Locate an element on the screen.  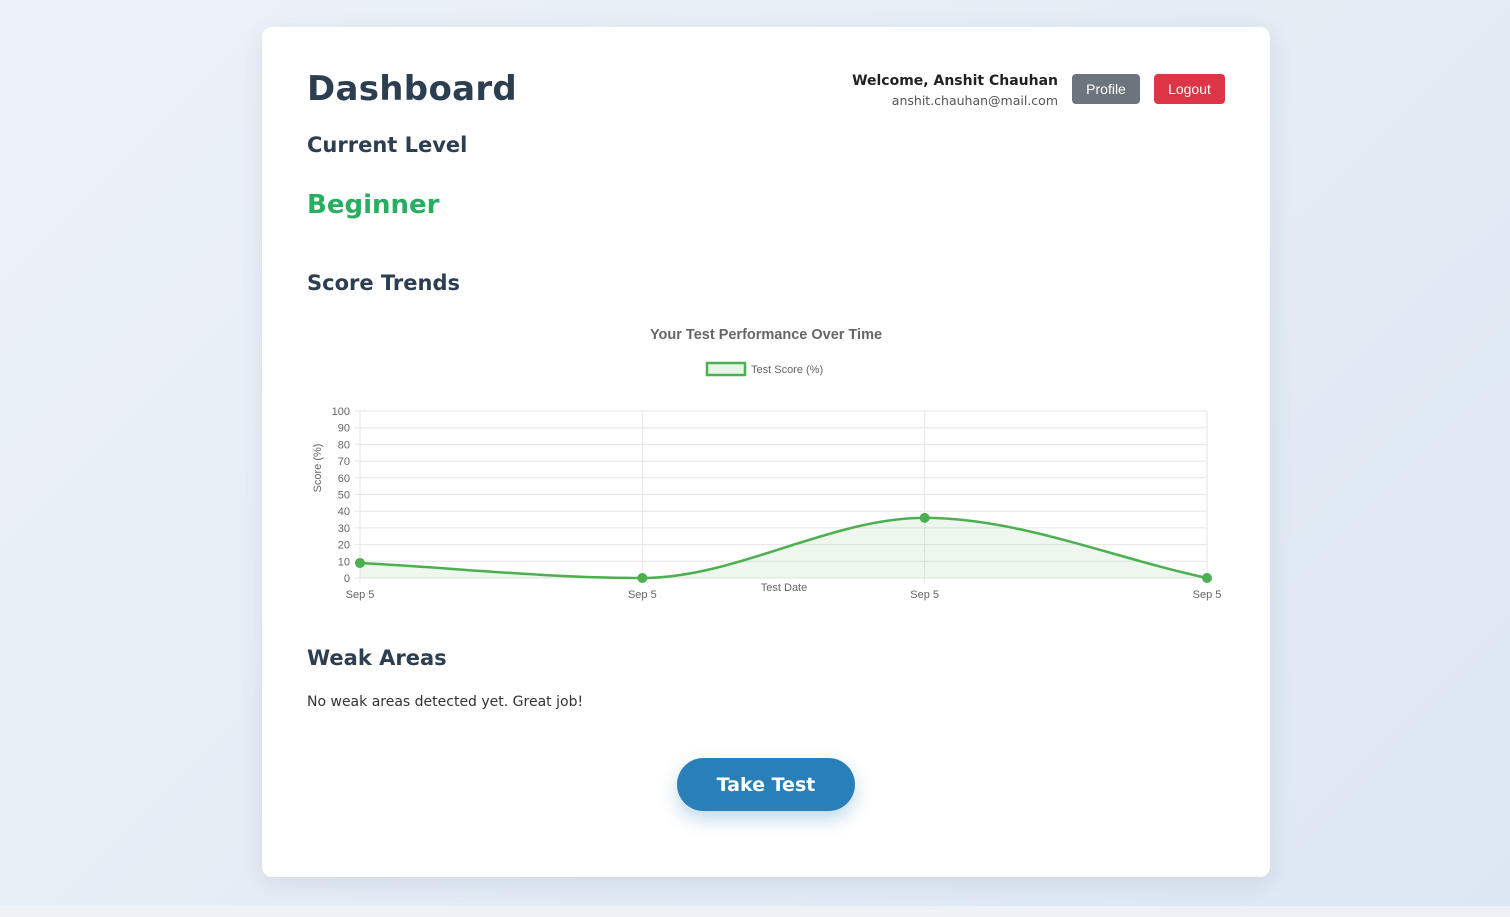
y-tick-label: 30 is located at coordinates (344, 529).